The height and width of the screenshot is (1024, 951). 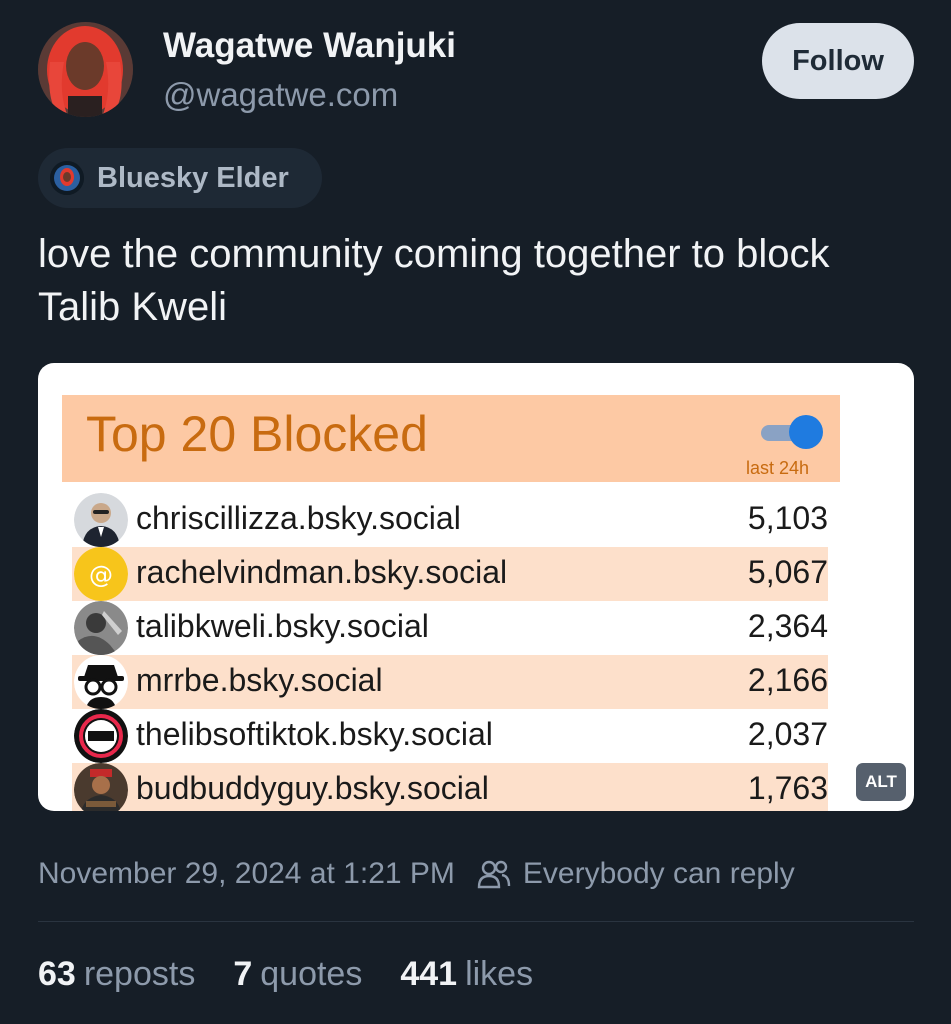 What do you see at coordinates (450, 682) in the screenshot?
I see `list-item: mrrbe.bsky.social 2,166` at bounding box center [450, 682].